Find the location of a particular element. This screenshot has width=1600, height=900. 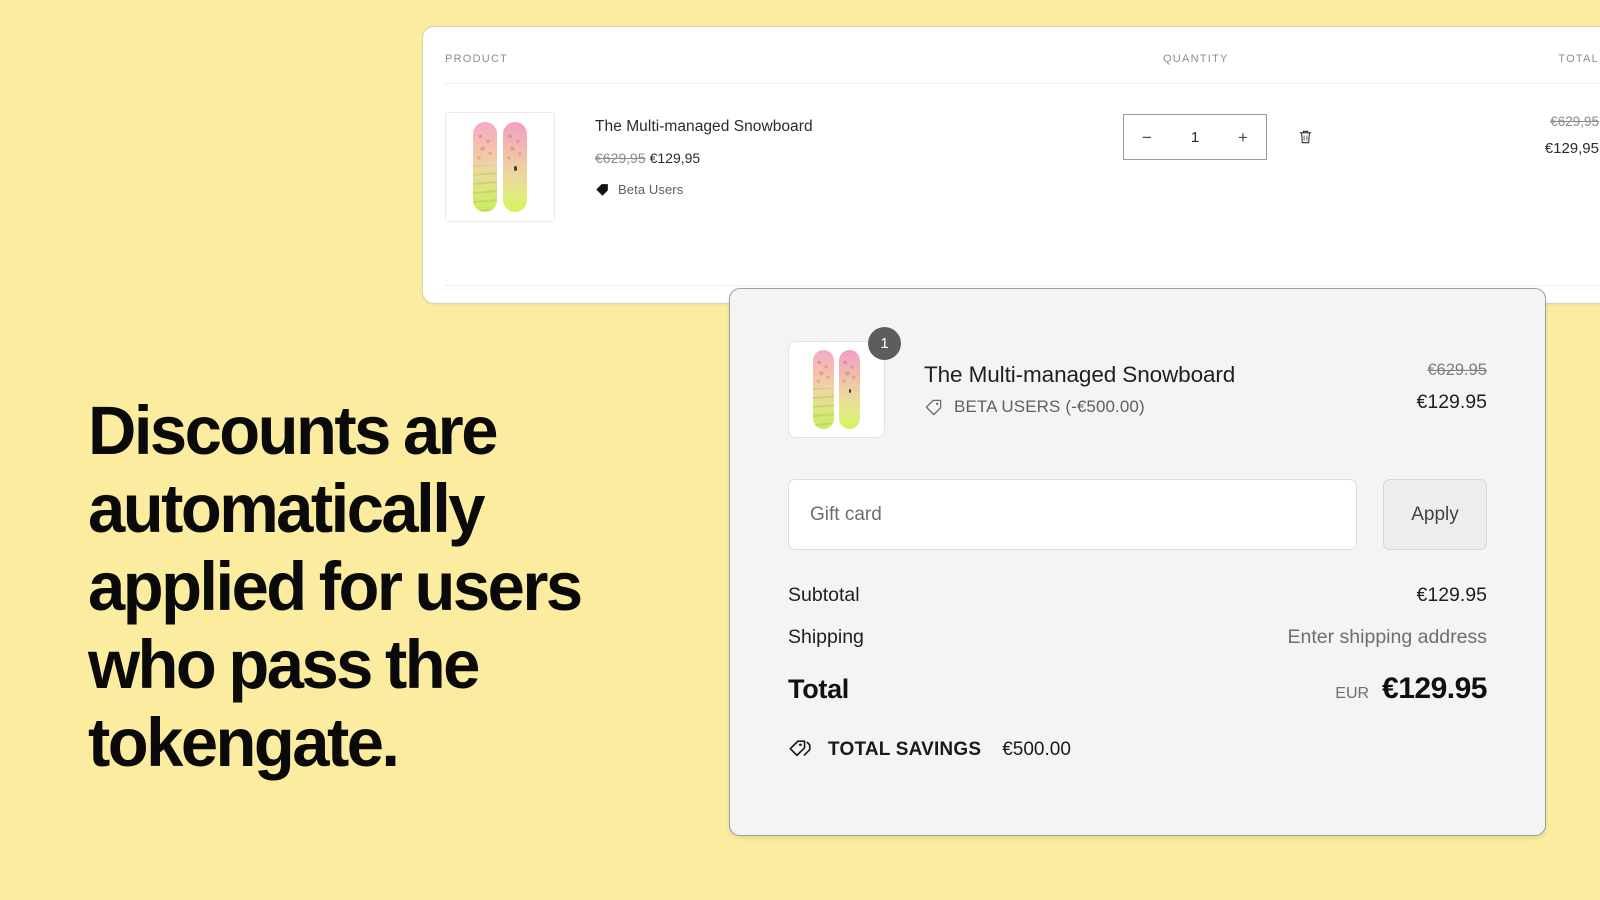

cart-item-price-original: €629,95 is located at coordinates (620, 158).